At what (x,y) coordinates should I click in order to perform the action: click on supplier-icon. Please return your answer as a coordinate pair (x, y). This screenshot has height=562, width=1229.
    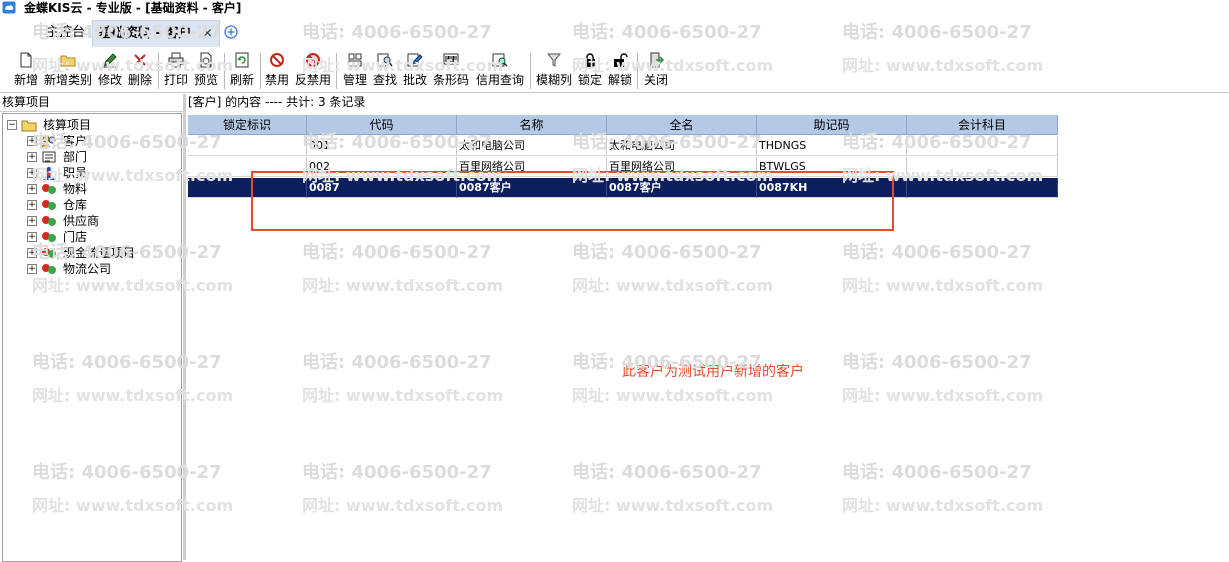
    Looking at the image, I should click on (49, 221).